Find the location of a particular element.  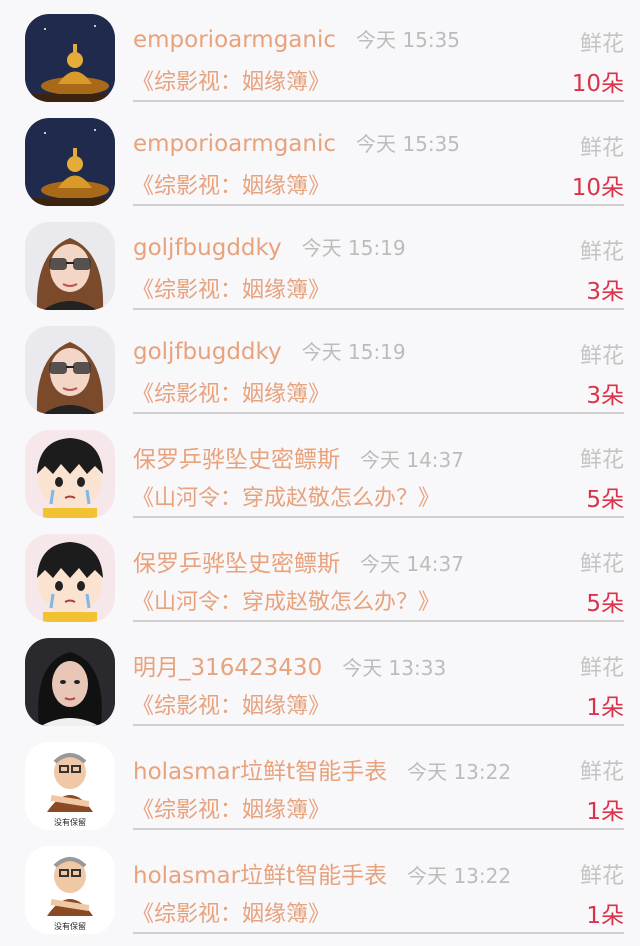

list-item: 明月_316423430 今天 13:33 鲜花 《综影视：姻缘簿》 1朵 is located at coordinates (320, 676).